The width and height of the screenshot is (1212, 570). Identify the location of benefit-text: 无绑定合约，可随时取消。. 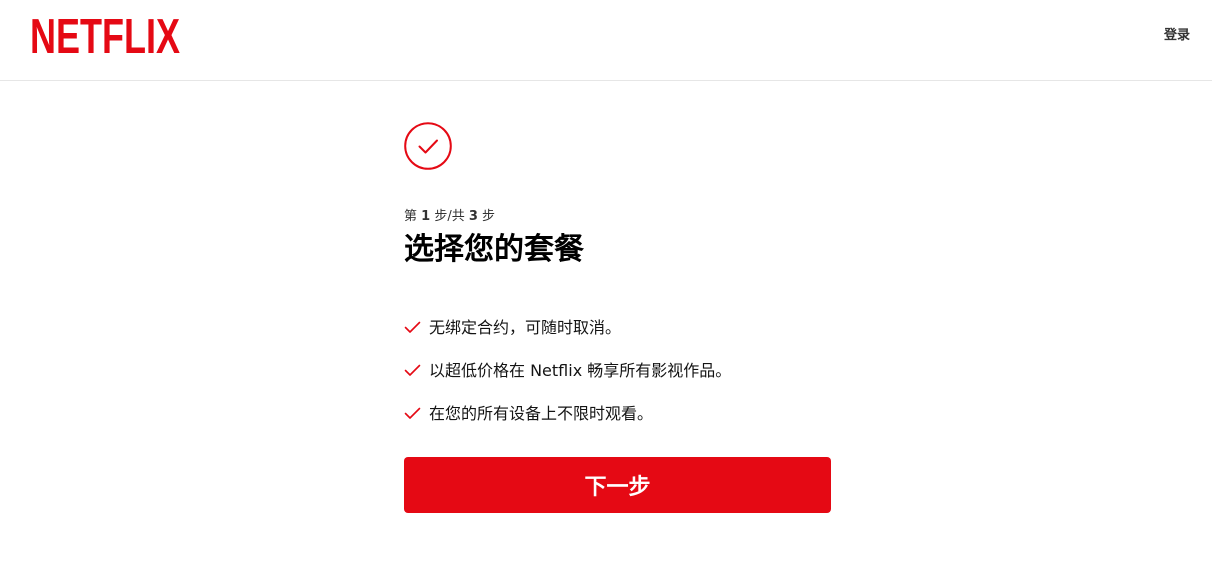
(525, 327).